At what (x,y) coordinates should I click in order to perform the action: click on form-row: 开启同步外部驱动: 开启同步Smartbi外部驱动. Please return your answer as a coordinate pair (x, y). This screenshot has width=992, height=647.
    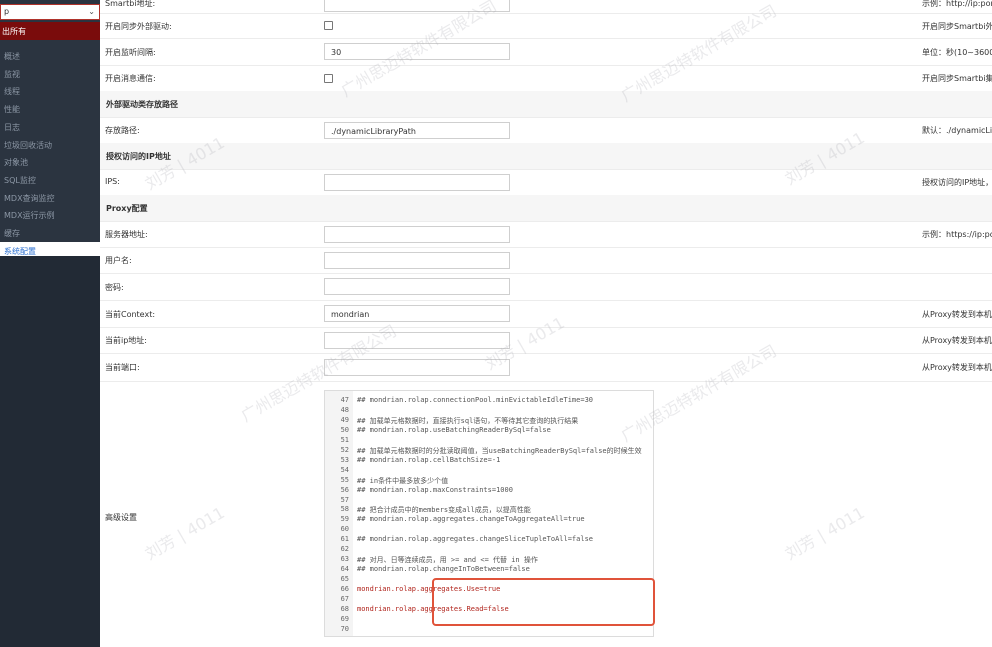
    Looking at the image, I should click on (546, 26).